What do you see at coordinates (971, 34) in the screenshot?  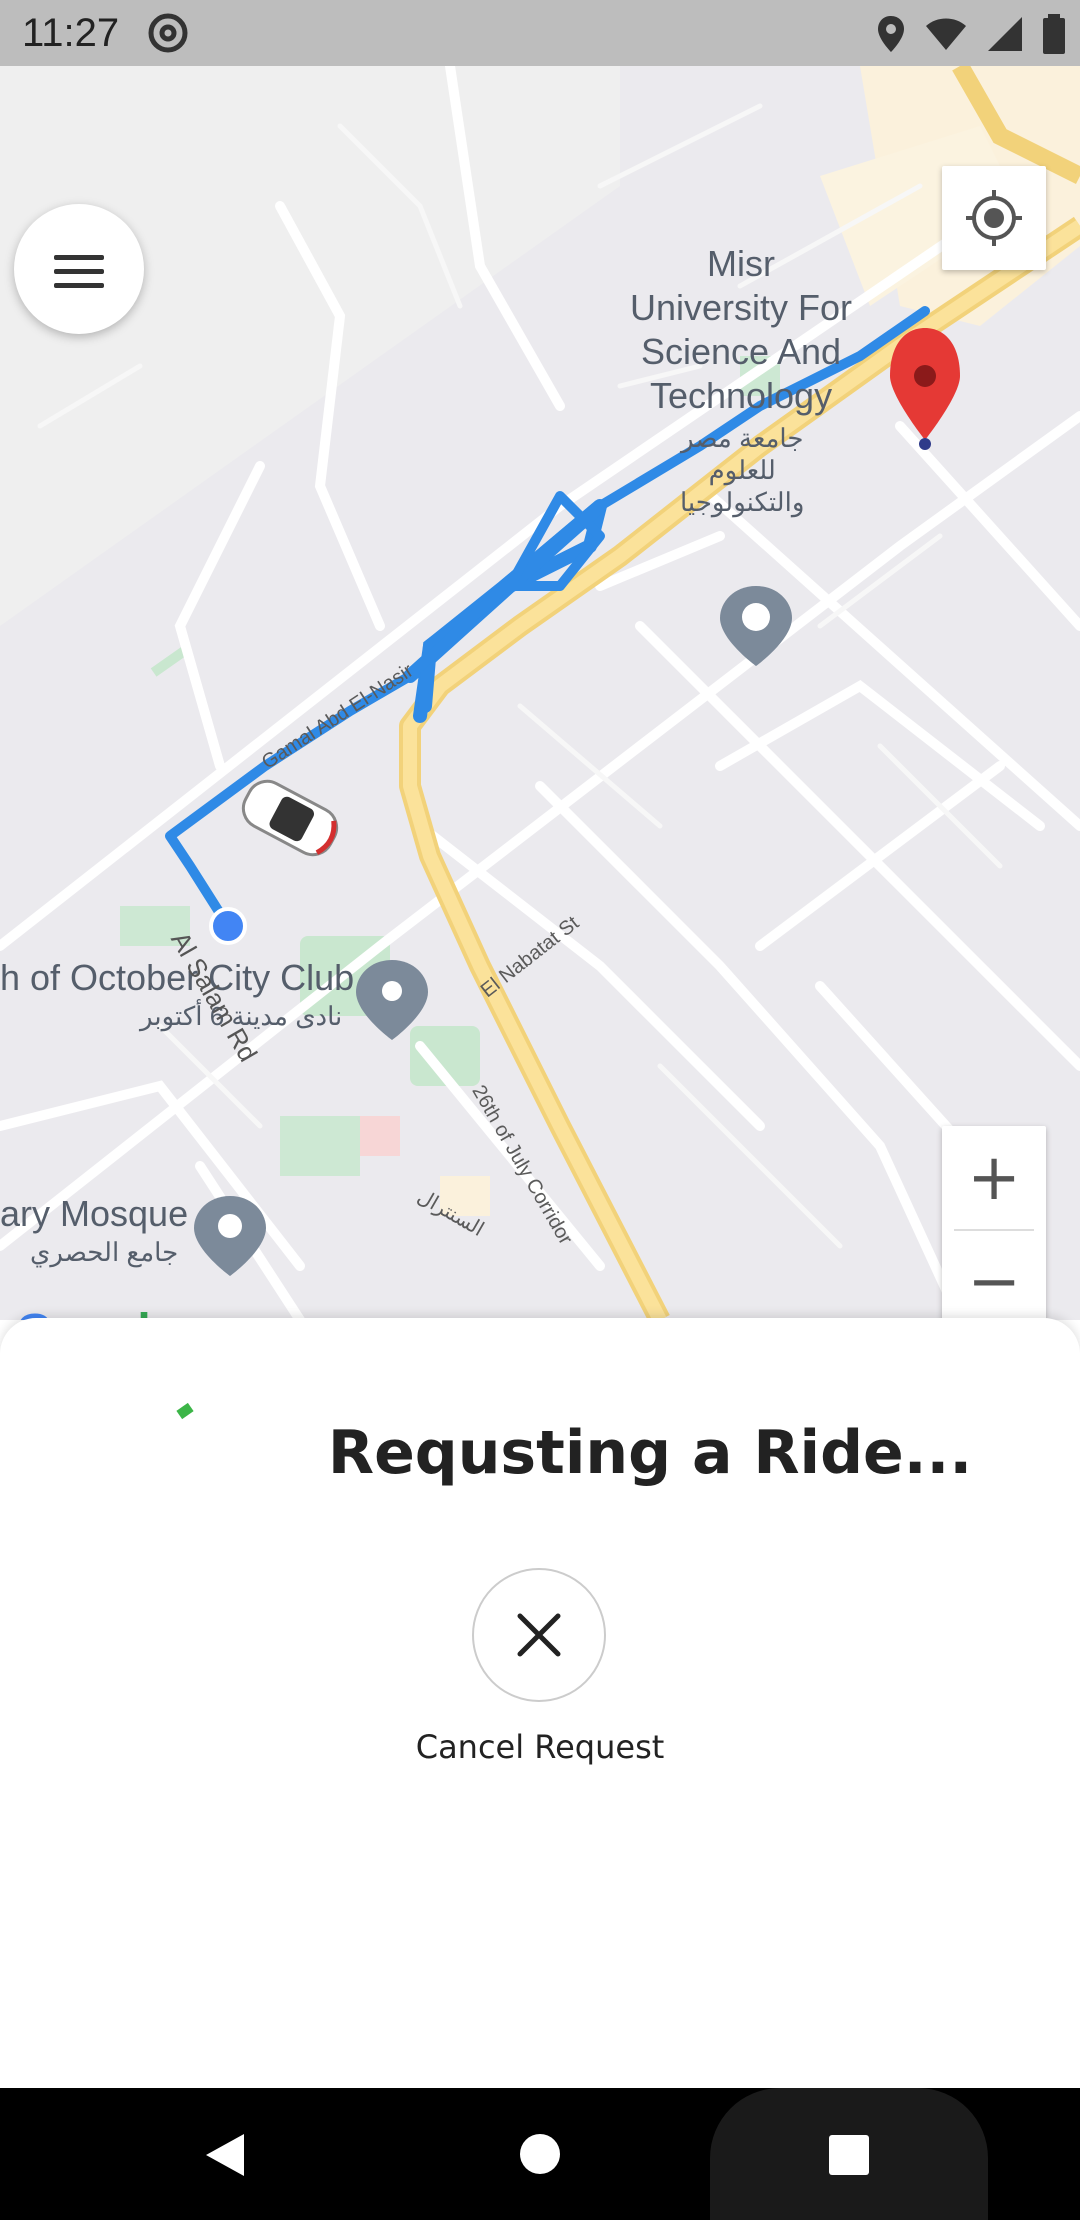 I see `status-icons` at bounding box center [971, 34].